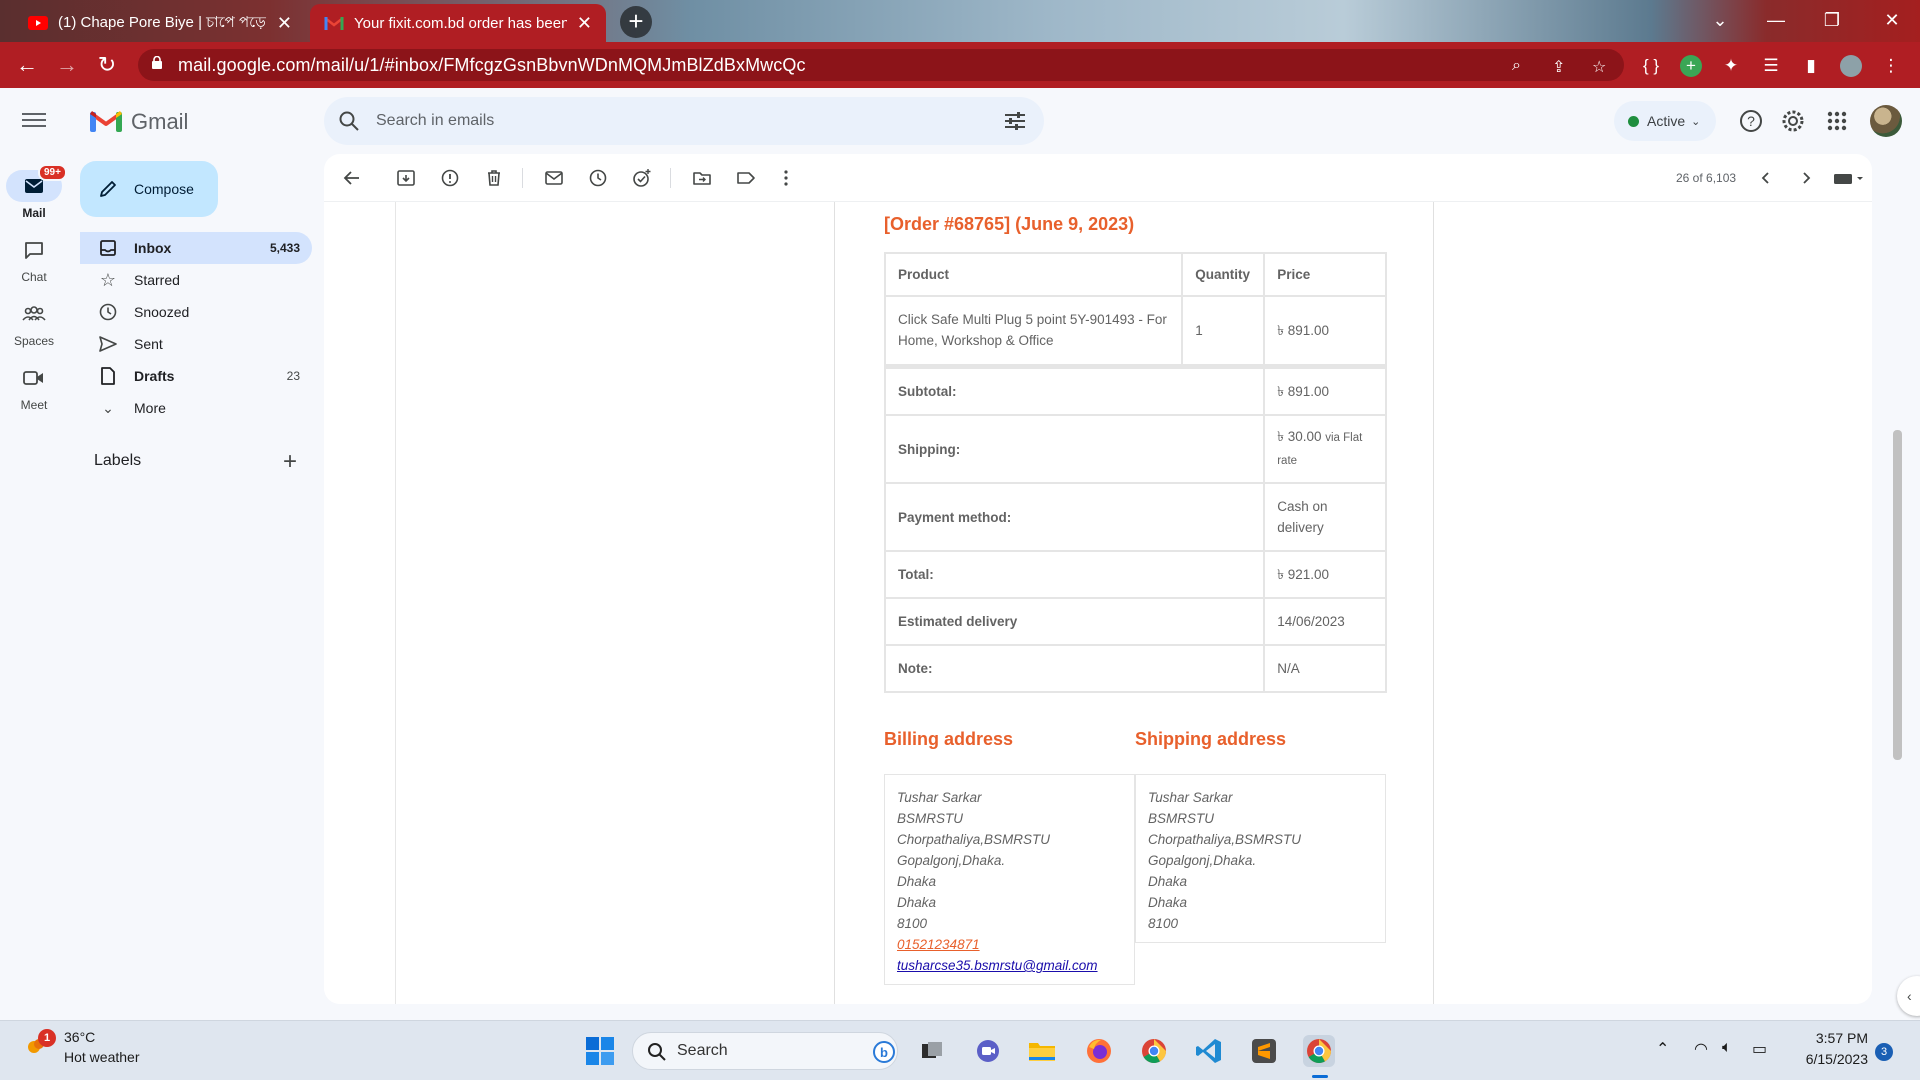  I want to click on help-icon: ?, so click(1751, 121).